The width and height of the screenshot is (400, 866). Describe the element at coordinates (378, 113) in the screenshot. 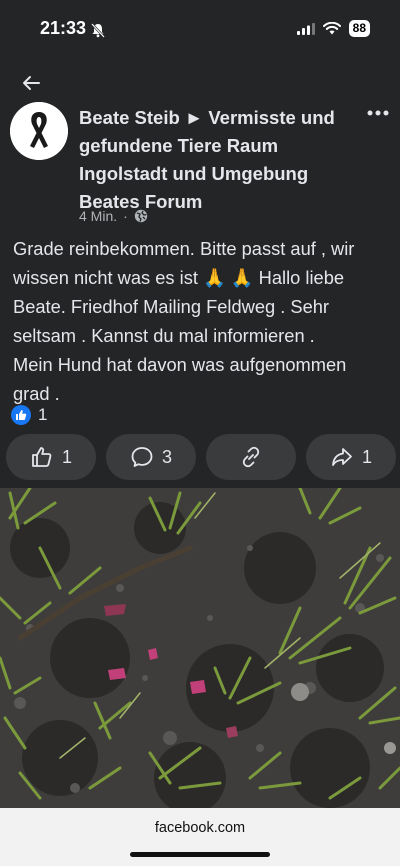

I see `more-options-icon` at that location.